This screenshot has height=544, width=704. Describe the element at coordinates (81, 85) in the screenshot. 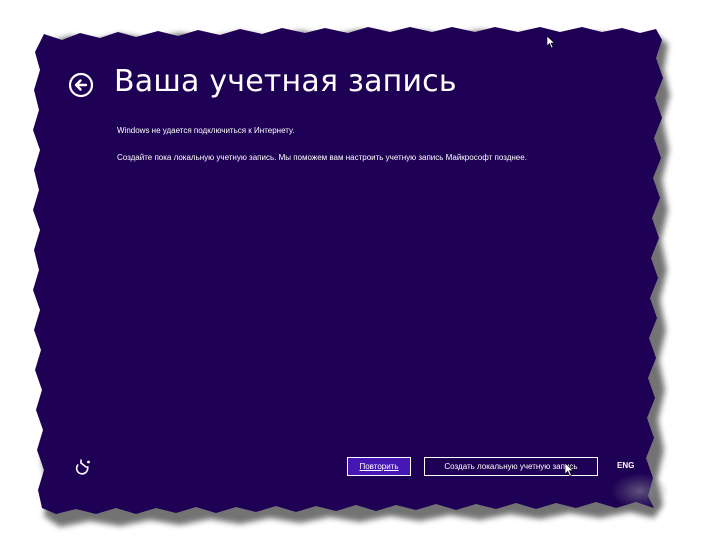

I see `back-arrow-circle-icon` at that location.